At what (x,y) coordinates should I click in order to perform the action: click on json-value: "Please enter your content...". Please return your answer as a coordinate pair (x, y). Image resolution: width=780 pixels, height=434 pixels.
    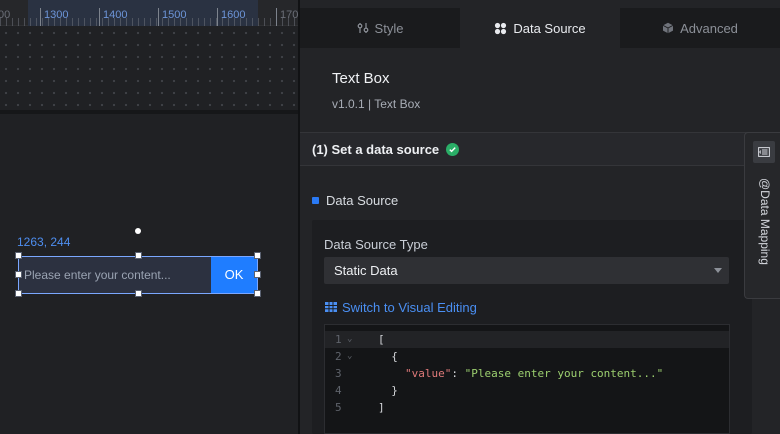
    Looking at the image, I should click on (564, 373).